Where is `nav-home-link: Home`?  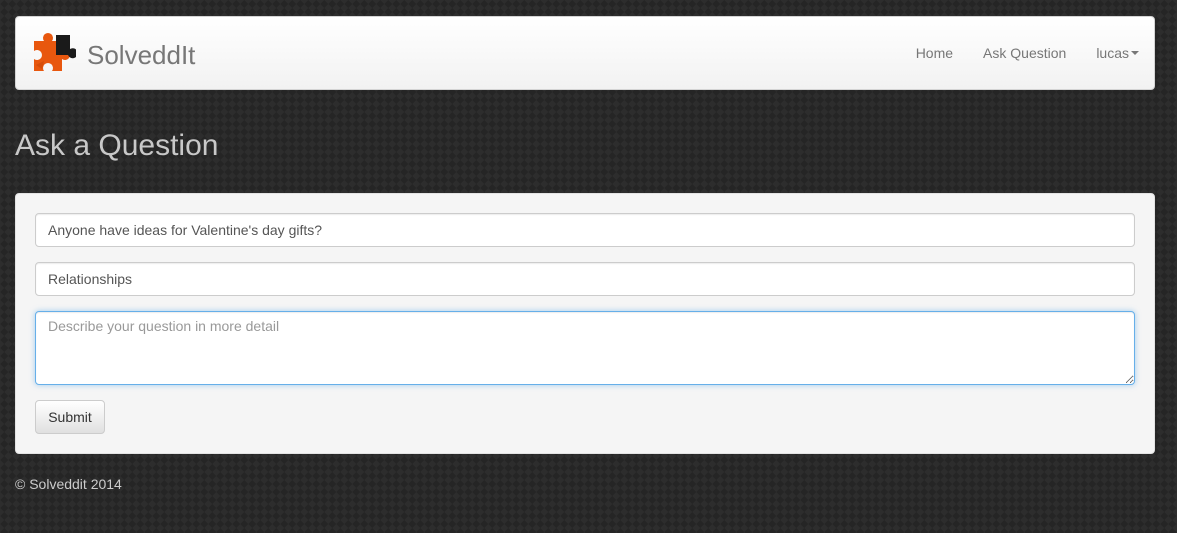 nav-home-link: Home is located at coordinates (934, 53).